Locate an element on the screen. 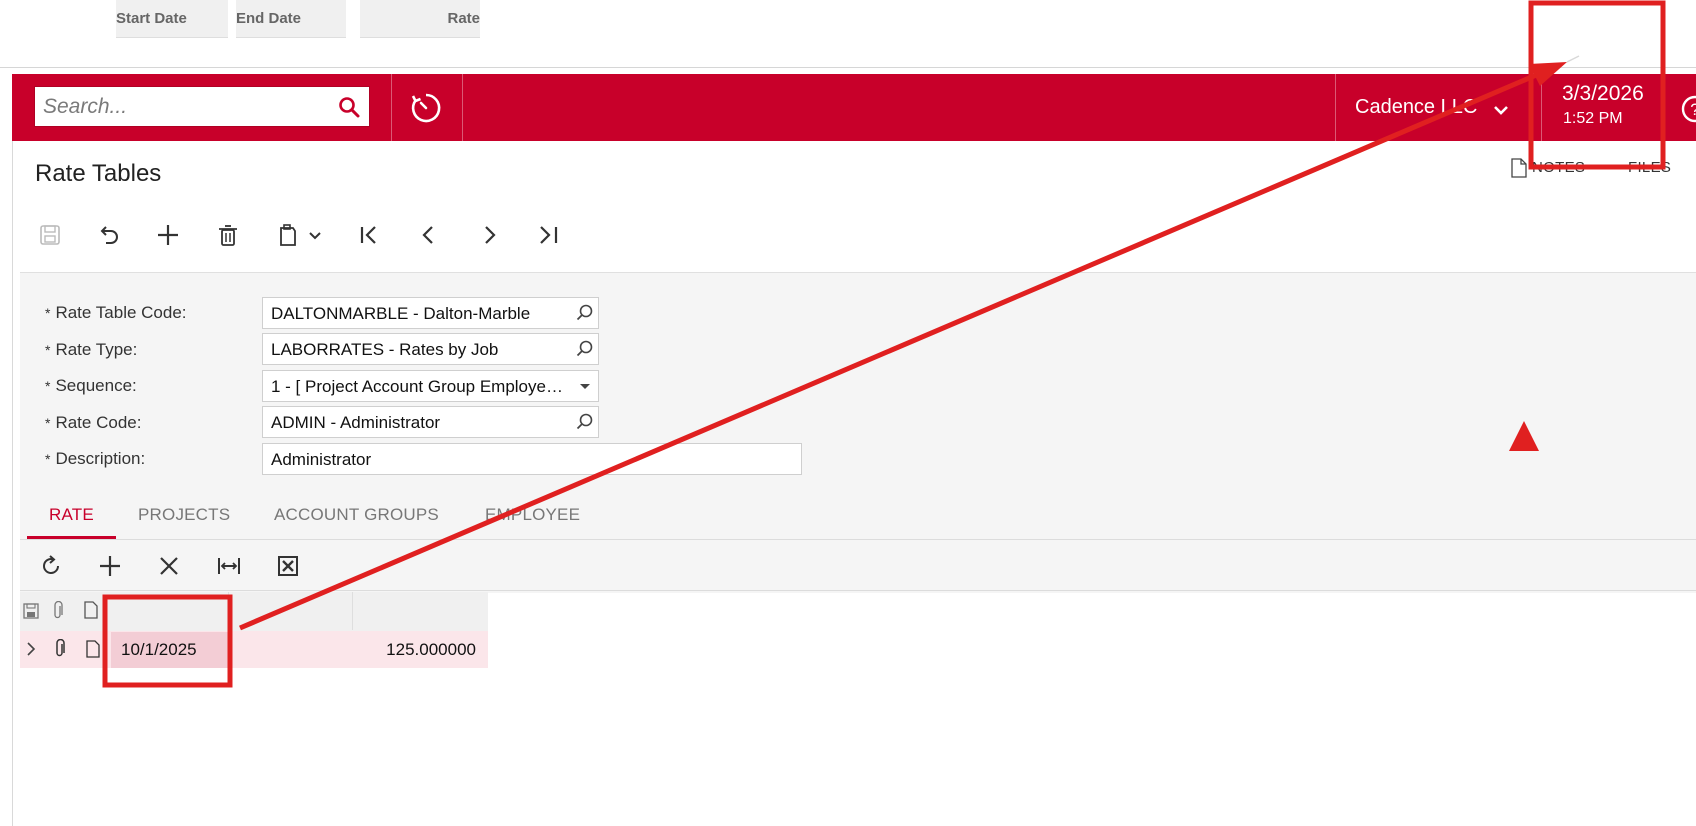 This screenshot has width=1696, height=826. column-header-rate: Rate is located at coordinates (420, 19).